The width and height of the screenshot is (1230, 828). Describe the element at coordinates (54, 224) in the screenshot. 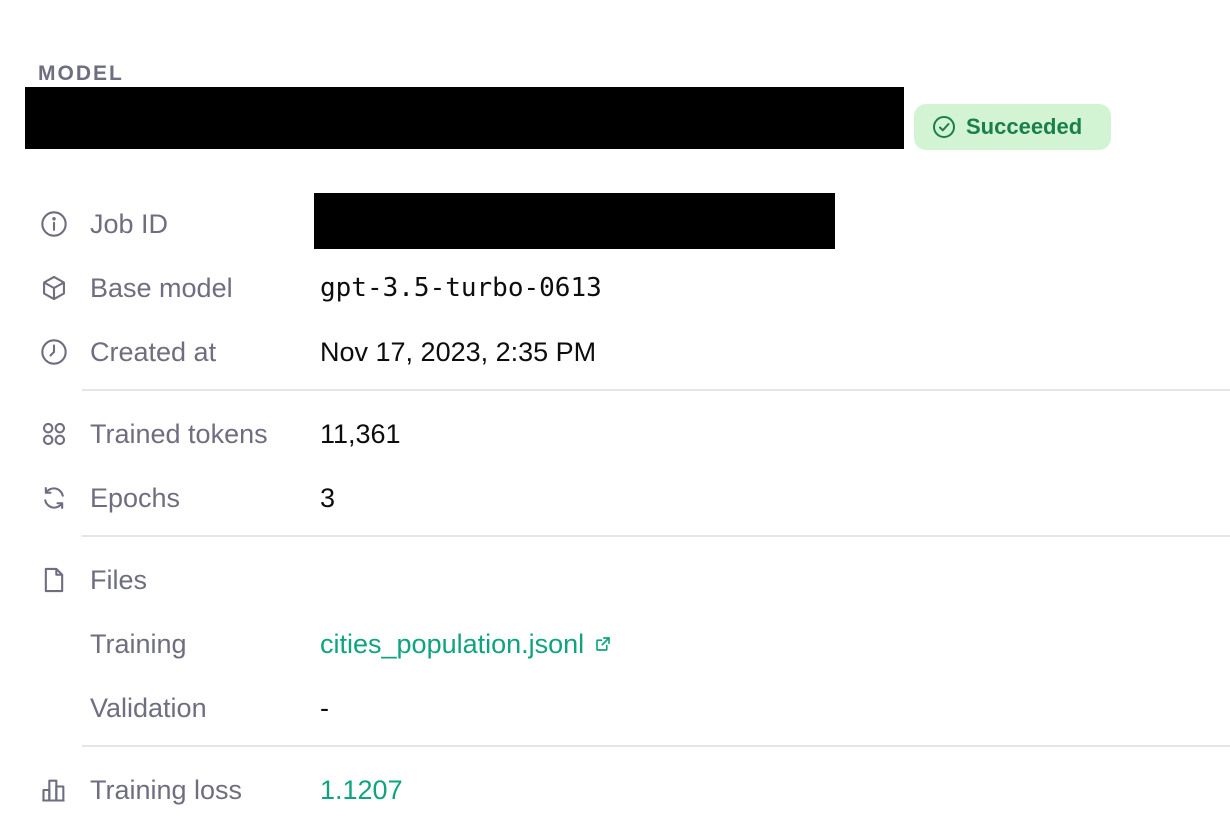

I see `info-icon` at that location.